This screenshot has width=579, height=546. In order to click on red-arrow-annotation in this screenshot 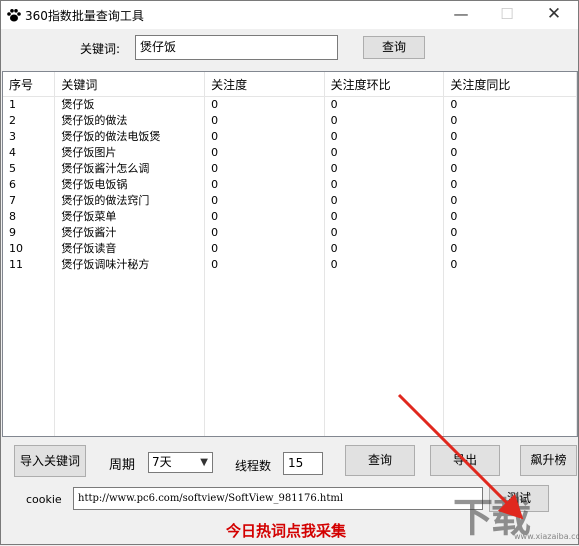, I will do `click(460, 456)`.